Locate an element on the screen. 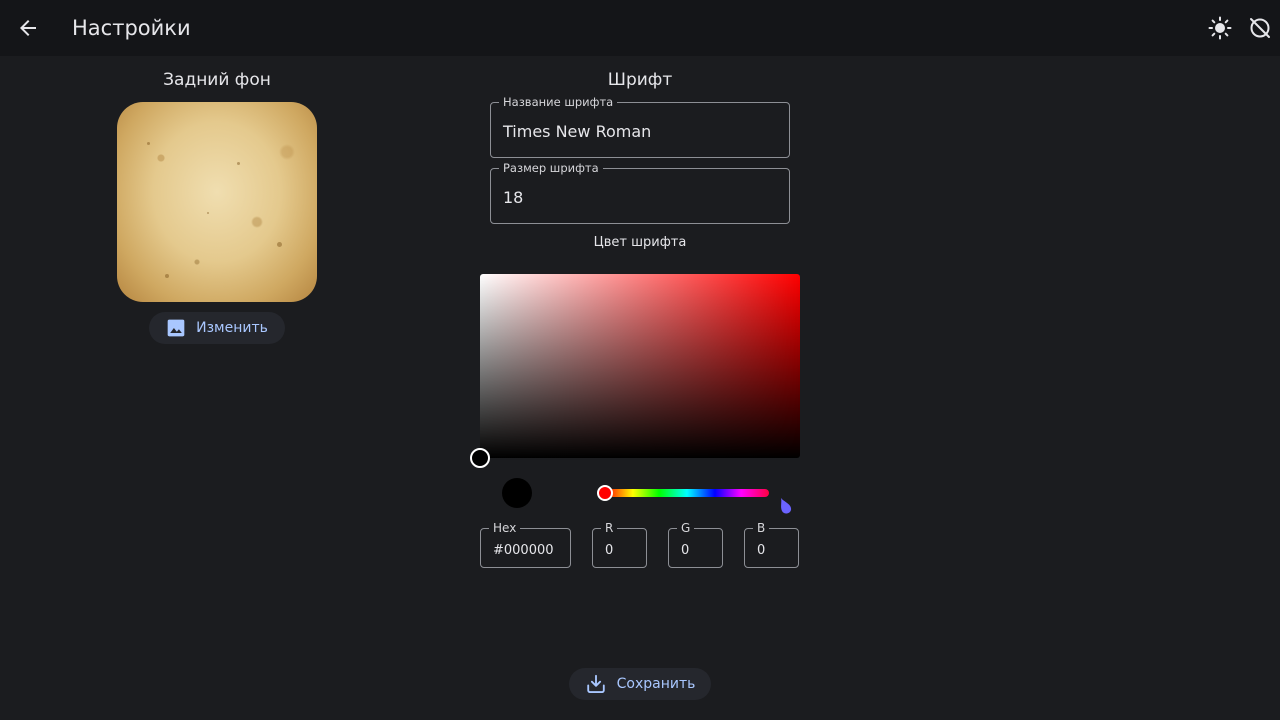  change-background-button: Изменить is located at coordinates (217, 328).